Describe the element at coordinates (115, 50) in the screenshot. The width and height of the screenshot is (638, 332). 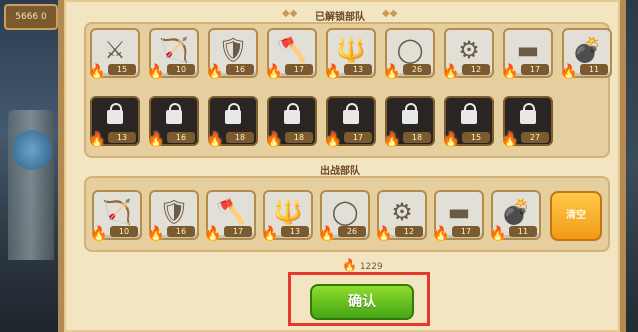
I see `sword-icon: ⚔` at that location.